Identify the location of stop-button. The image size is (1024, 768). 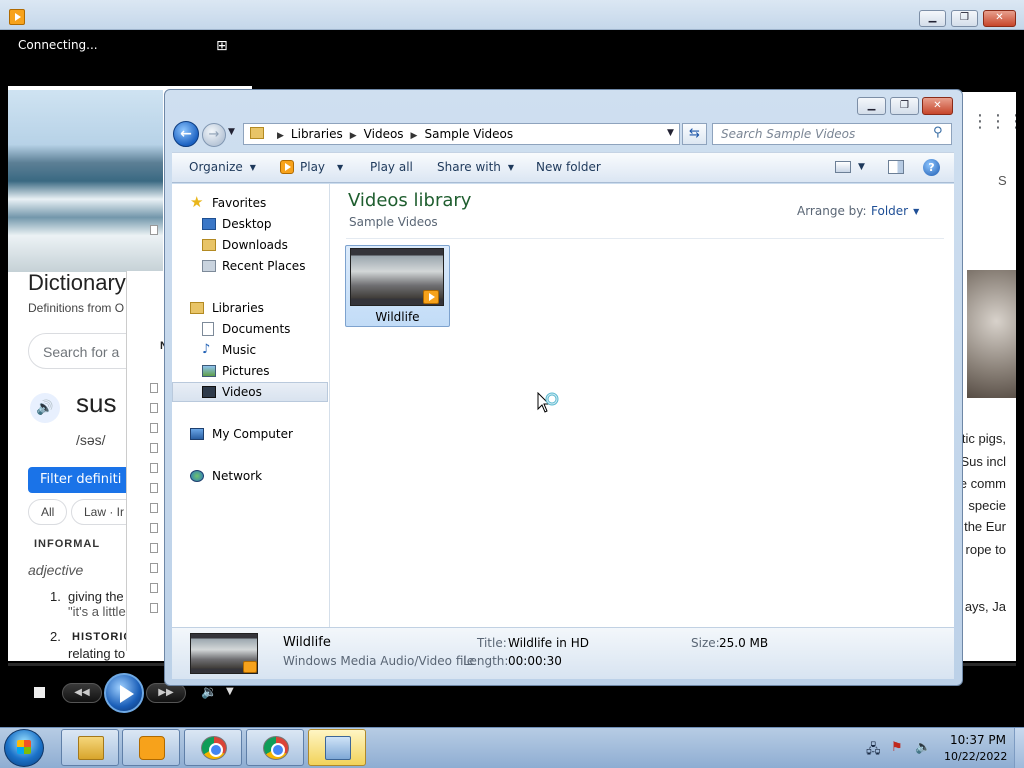
(39, 692).